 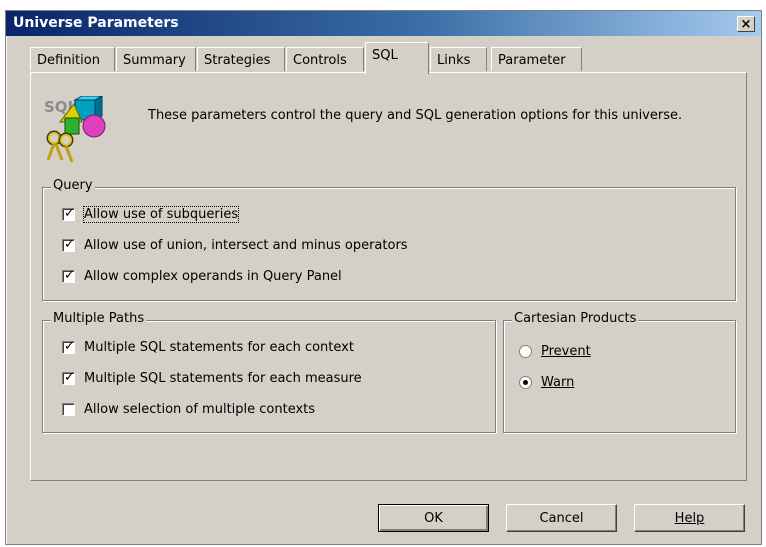 I want to click on tab-label: SQL, so click(x=385, y=55).